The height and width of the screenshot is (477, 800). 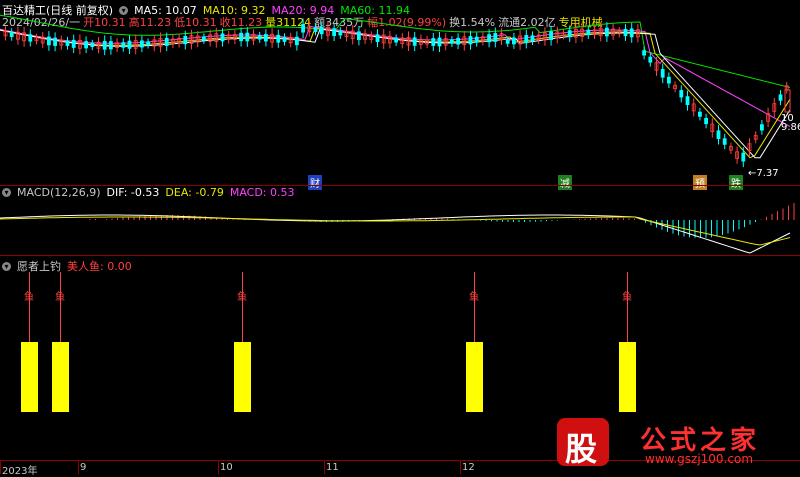 What do you see at coordinates (468, 467) in the screenshot?
I see `x-axis-label: 12` at bounding box center [468, 467].